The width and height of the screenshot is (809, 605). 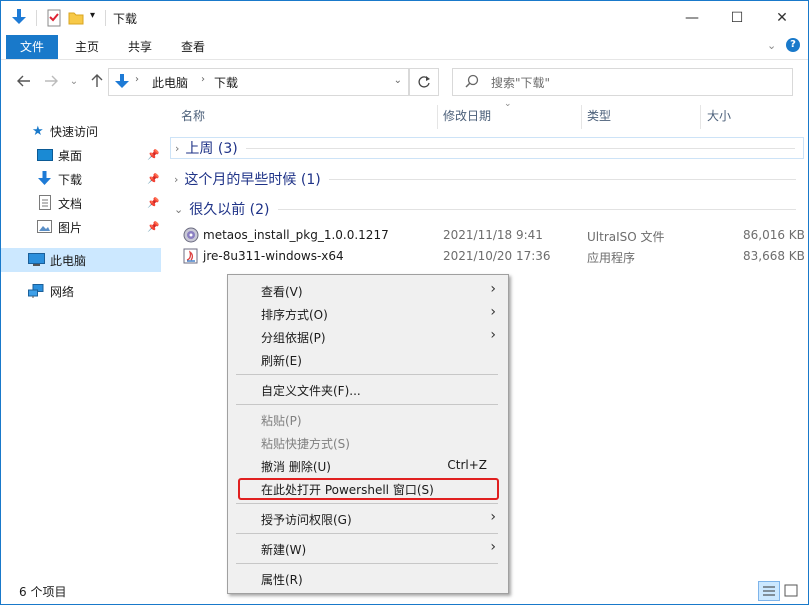 What do you see at coordinates (76, 19) in the screenshot?
I see `new-folder-icon` at bounding box center [76, 19].